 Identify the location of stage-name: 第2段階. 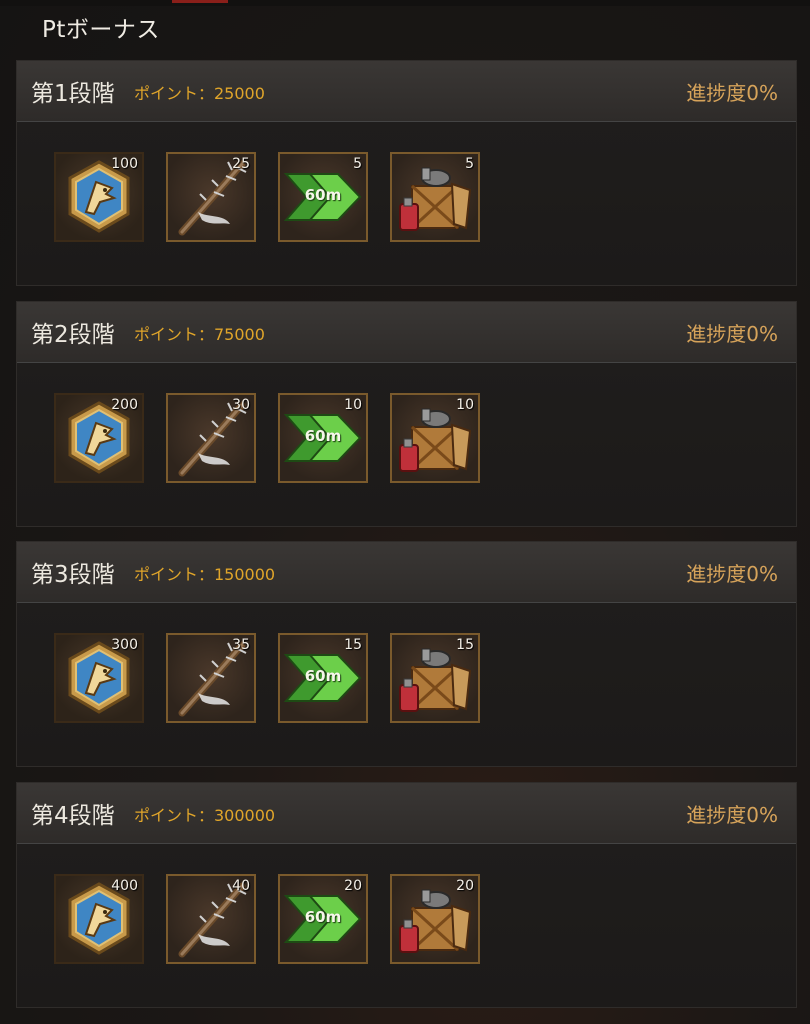
(73, 335).